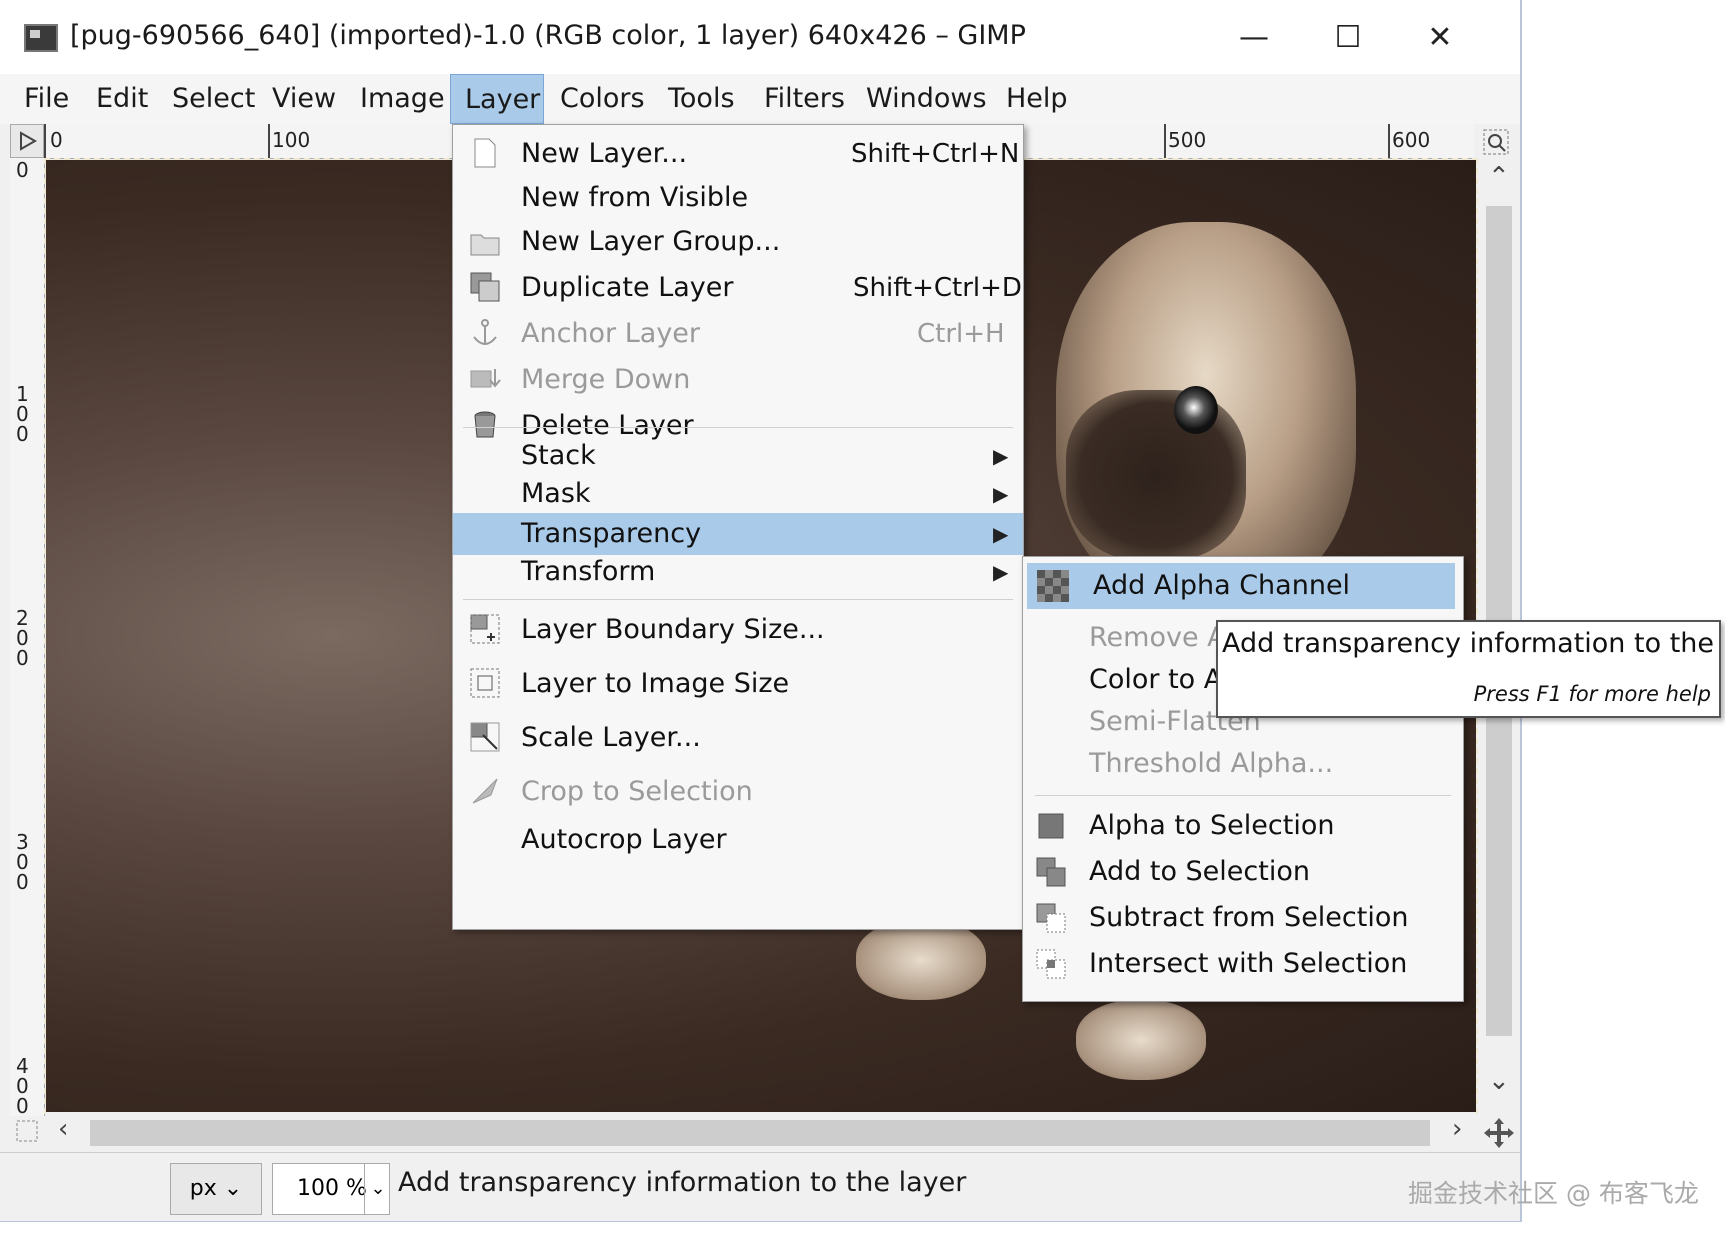 The width and height of the screenshot is (1725, 1234). What do you see at coordinates (1051, 826) in the screenshot?
I see `alpha-selection-icon` at bounding box center [1051, 826].